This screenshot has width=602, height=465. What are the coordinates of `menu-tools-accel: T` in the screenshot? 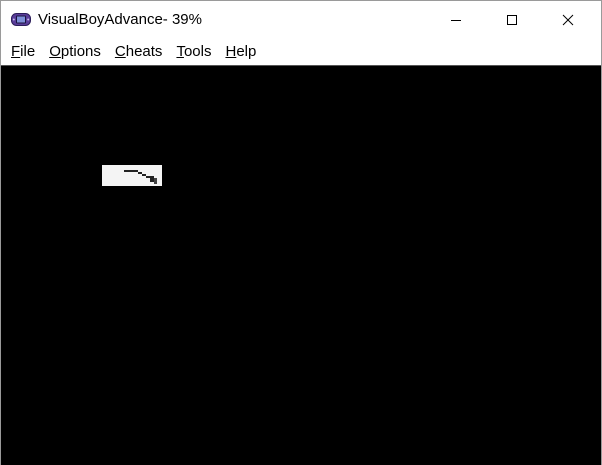 It's located at (180, 51).